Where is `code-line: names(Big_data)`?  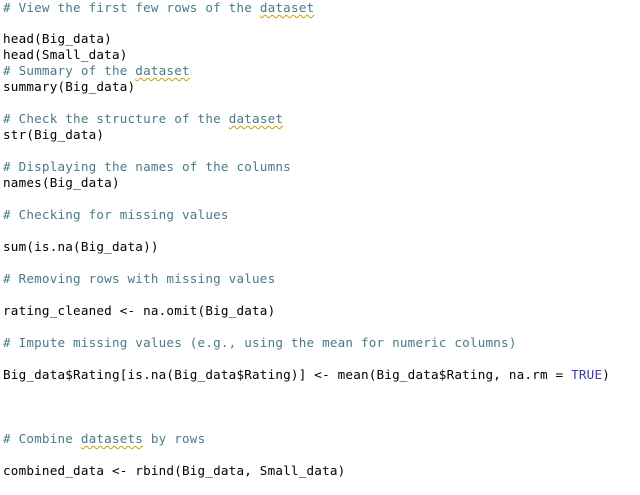 code-line: names(Big_data) is located at coordinates (61, 183).